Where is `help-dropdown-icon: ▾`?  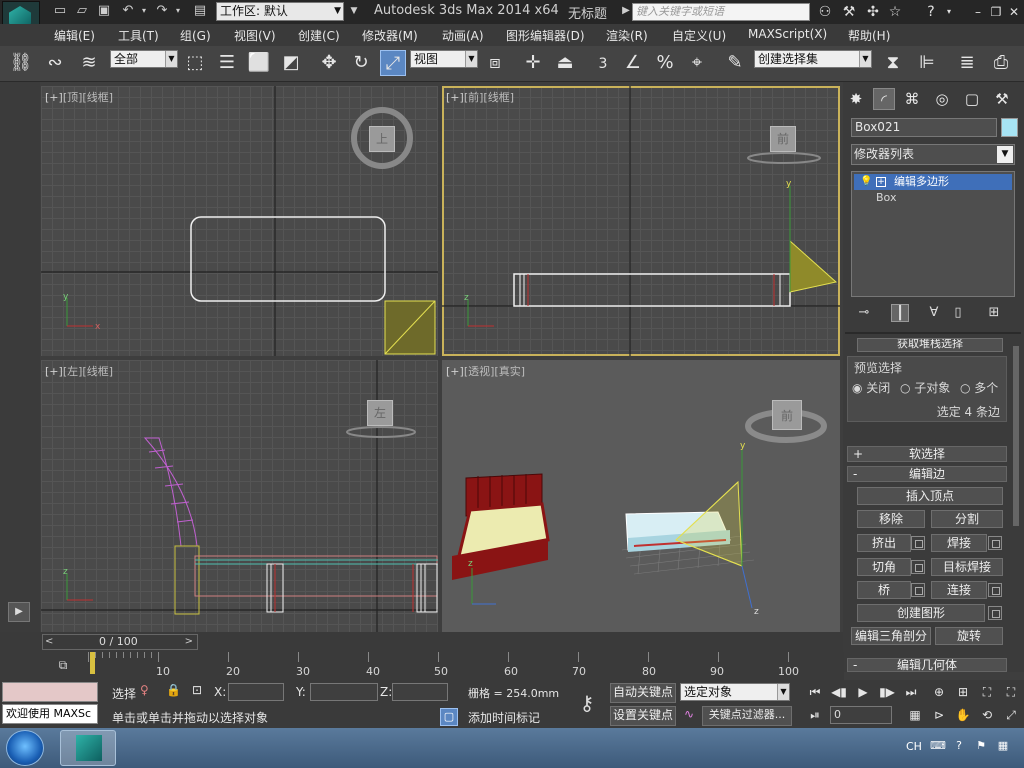
help-dropdown-icon: ▾ is located at coordinates (949, 12).